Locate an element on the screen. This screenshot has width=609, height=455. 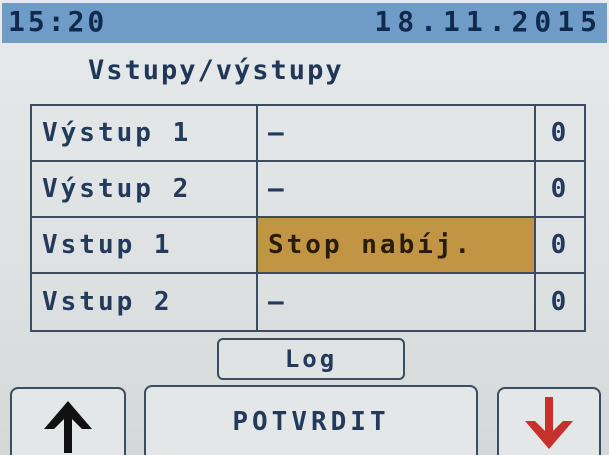
io-name: Vstup 2 is located at coordinates (145, 302).